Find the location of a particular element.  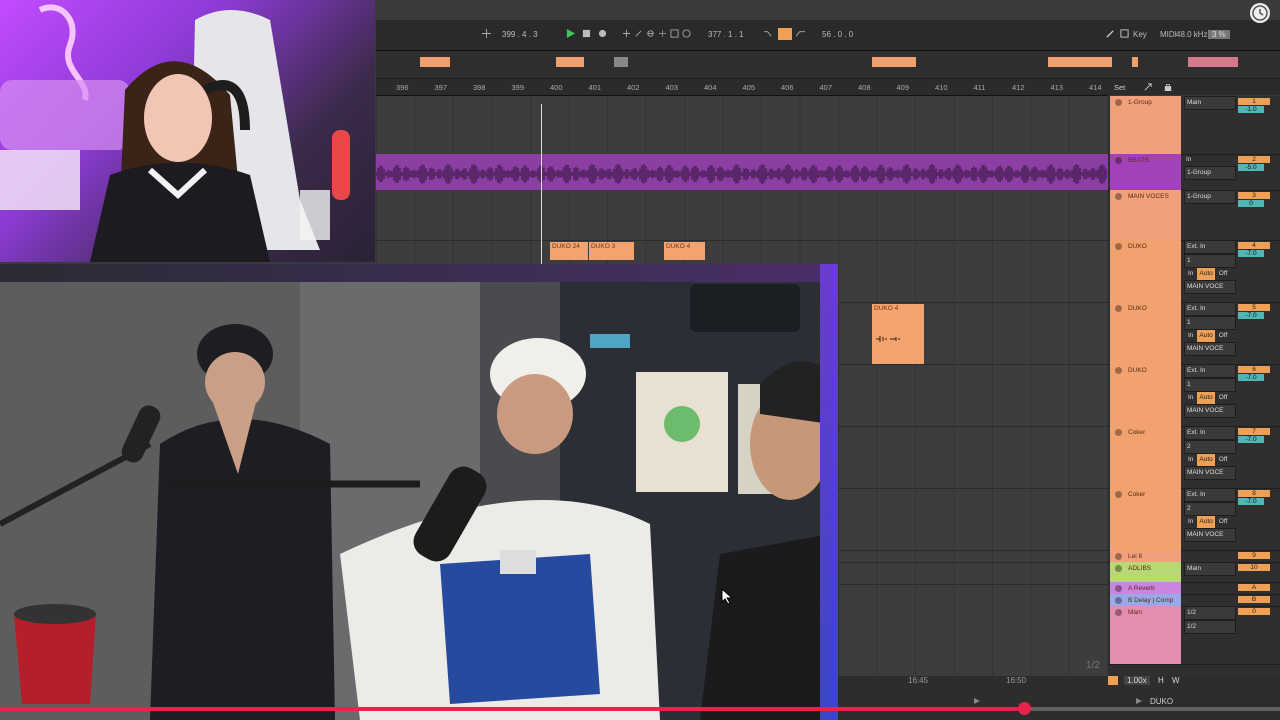

output-select: 1-Group is located at coordinates (1210, 173).